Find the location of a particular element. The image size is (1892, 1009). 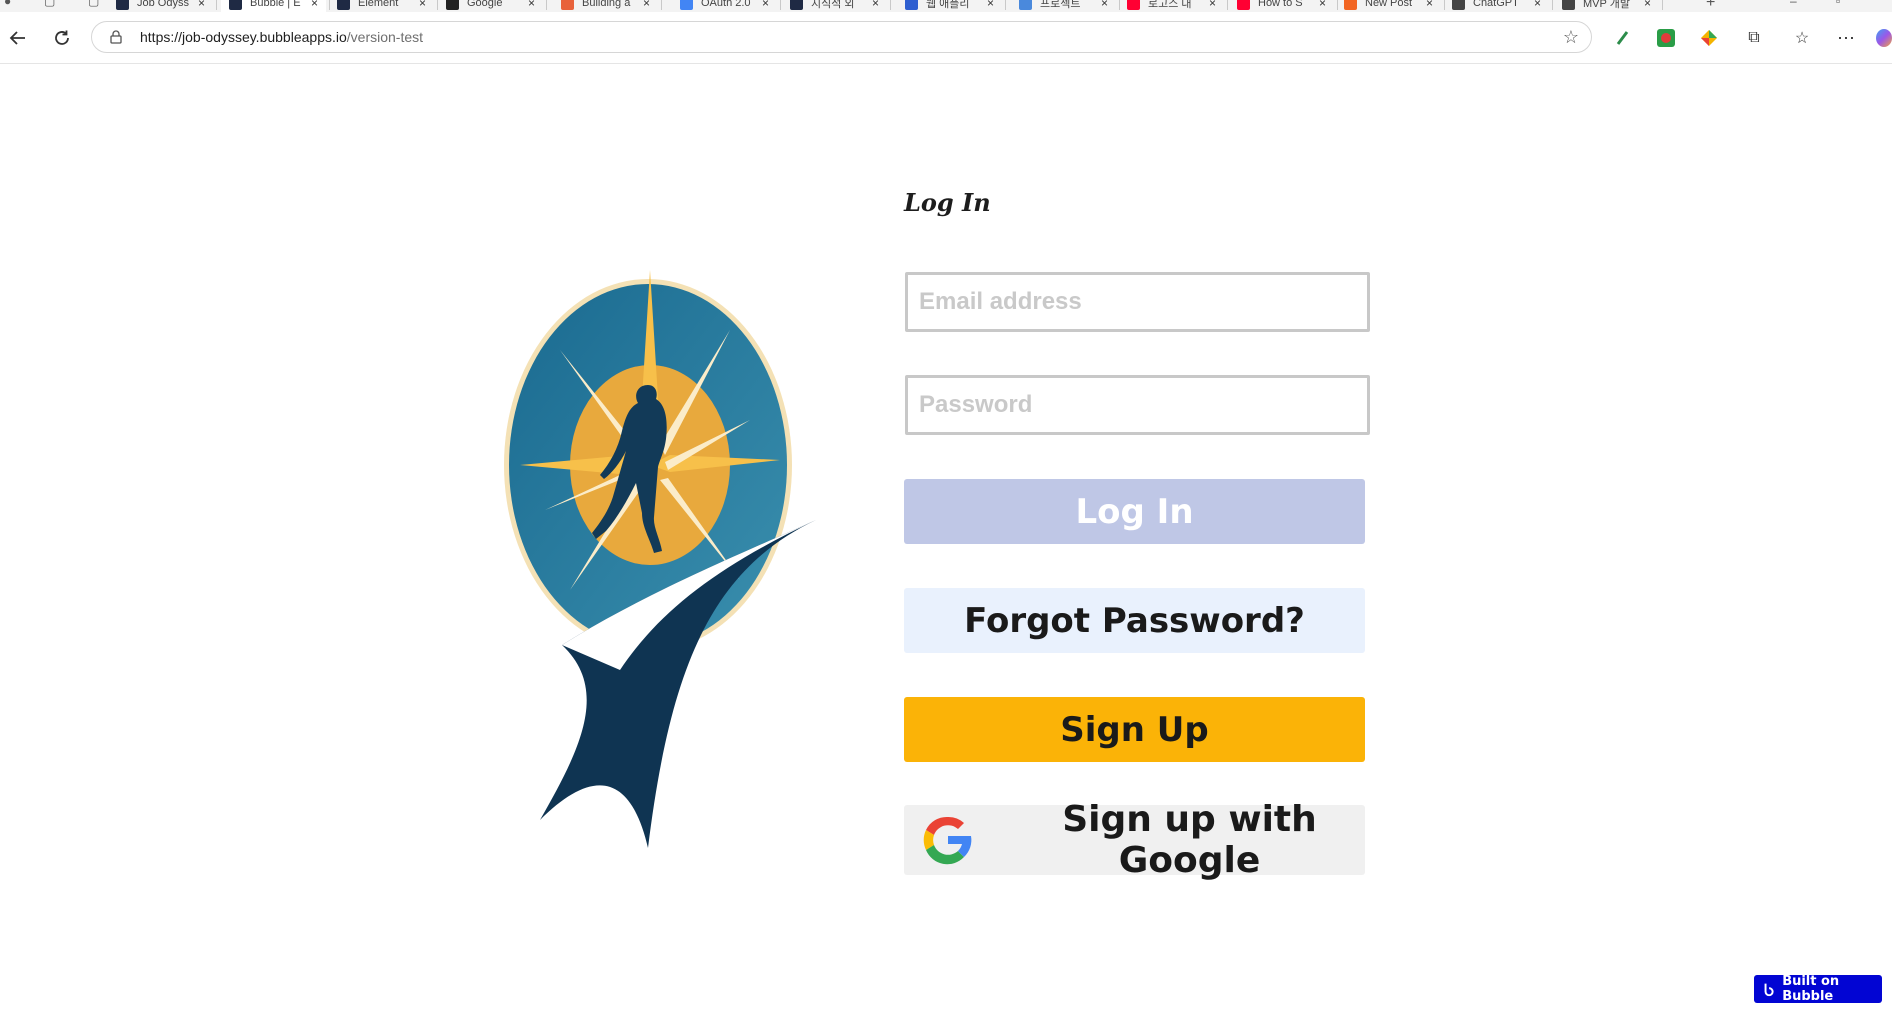

tab-title: Bubble | E is located at coordinates (275, 4).